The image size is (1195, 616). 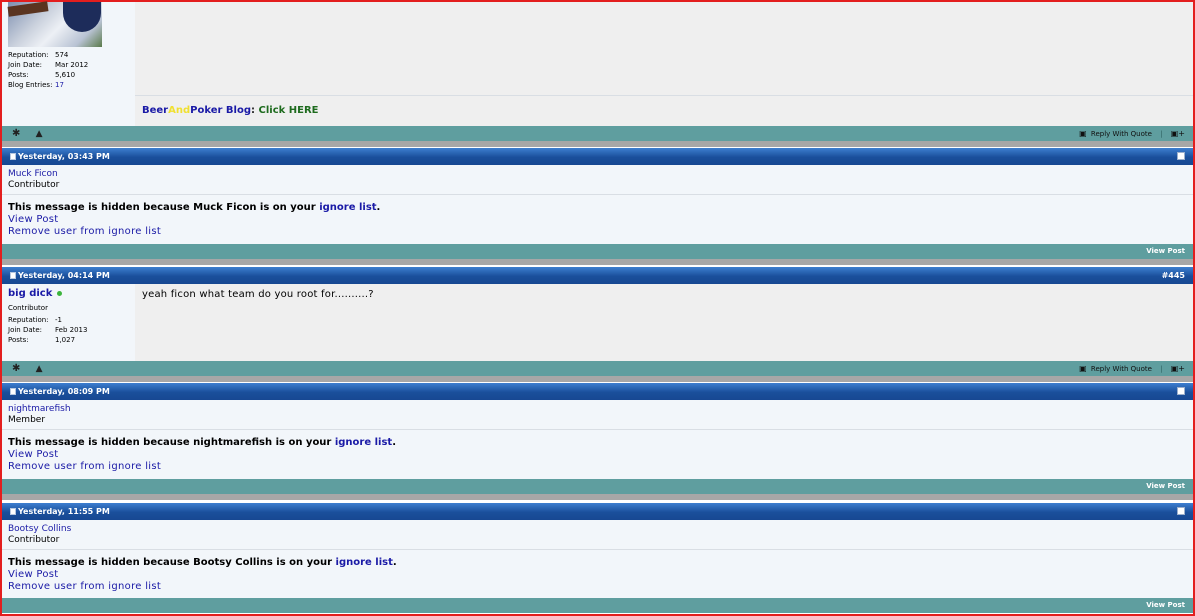 I want to click on signature-click-here-link: Click HERE, so click(x=289, y=110).